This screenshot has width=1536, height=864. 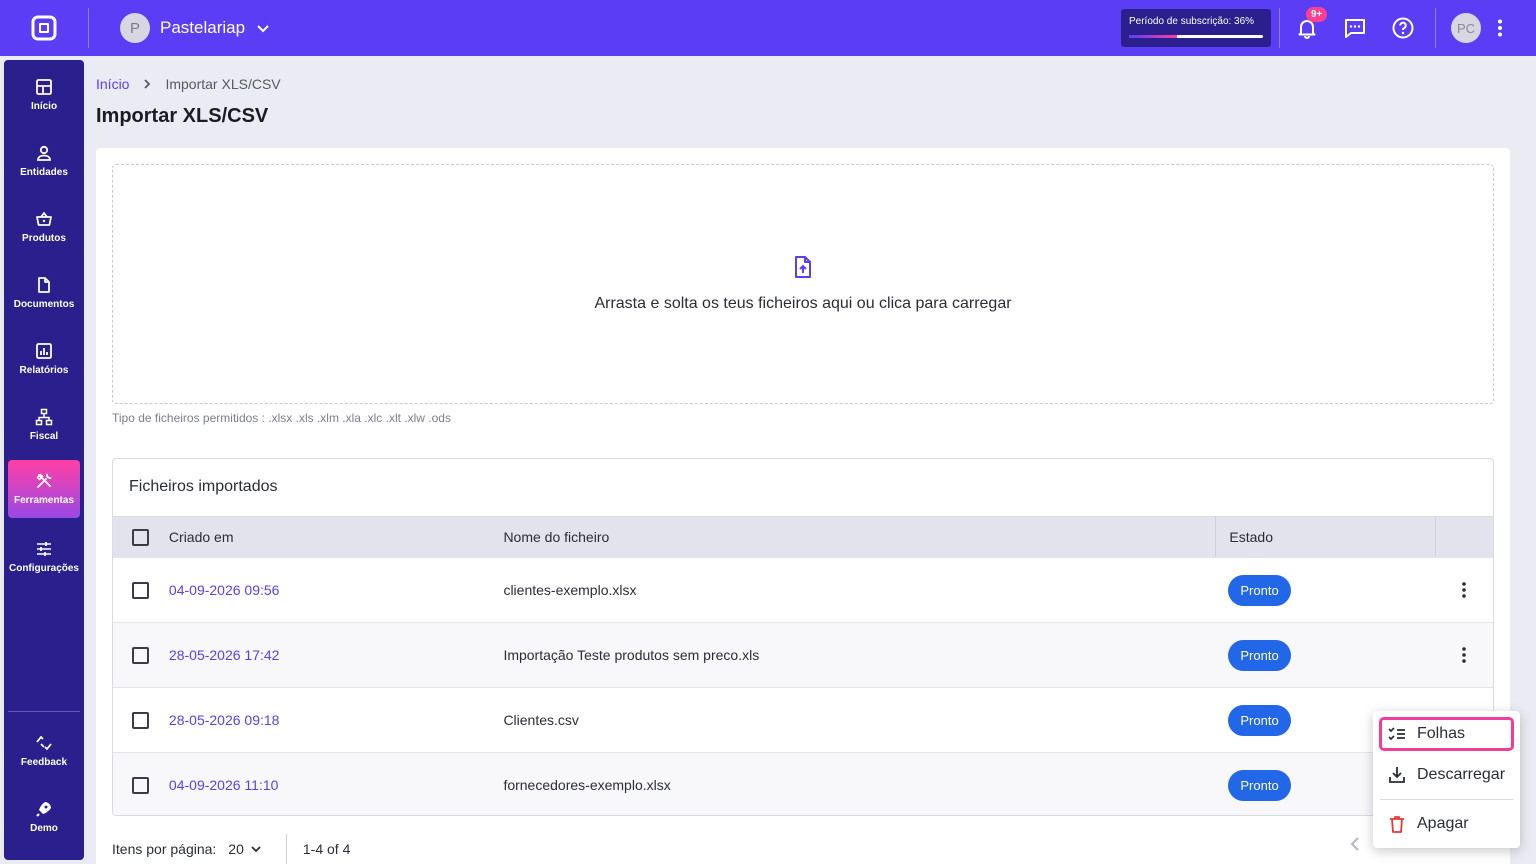 What do you see at coordinates (44, 557) in the screenshot?
I see `sidebar-item-configuracoes: Configurações` at bounding box center [44, 557].